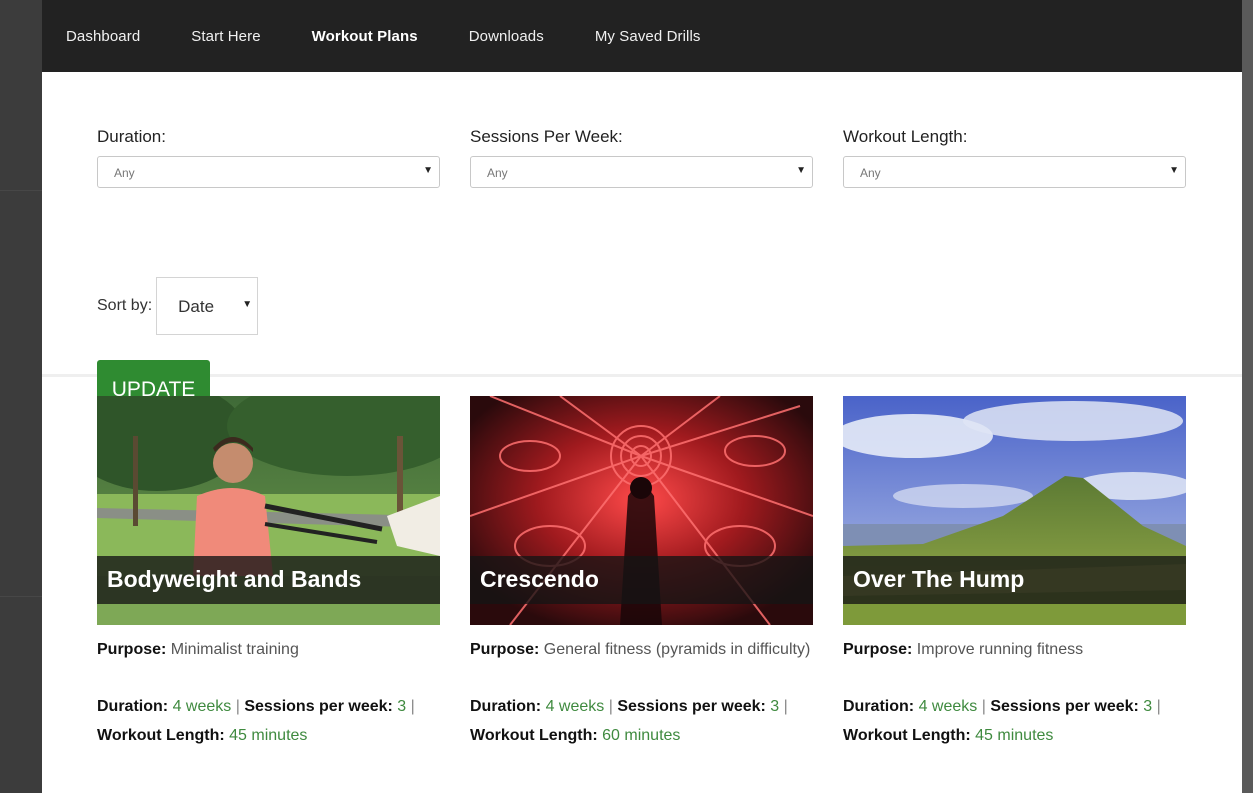 The height and width of the screenshot is (793, 1253). What do you see at coordinates (641, 172) in the screenshot?
I see `sessions-select: Any ▼` at bounding box center [641, 172].